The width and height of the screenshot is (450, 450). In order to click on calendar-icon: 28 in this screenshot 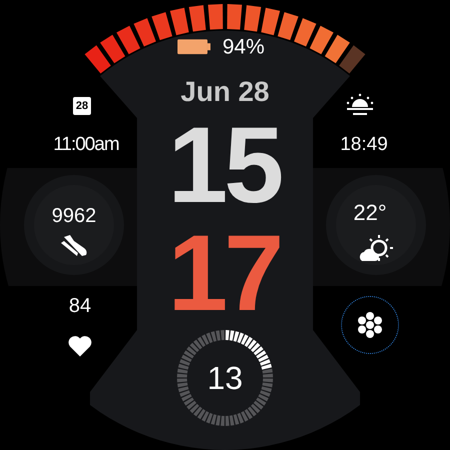, I will do `click(82, 106)`.